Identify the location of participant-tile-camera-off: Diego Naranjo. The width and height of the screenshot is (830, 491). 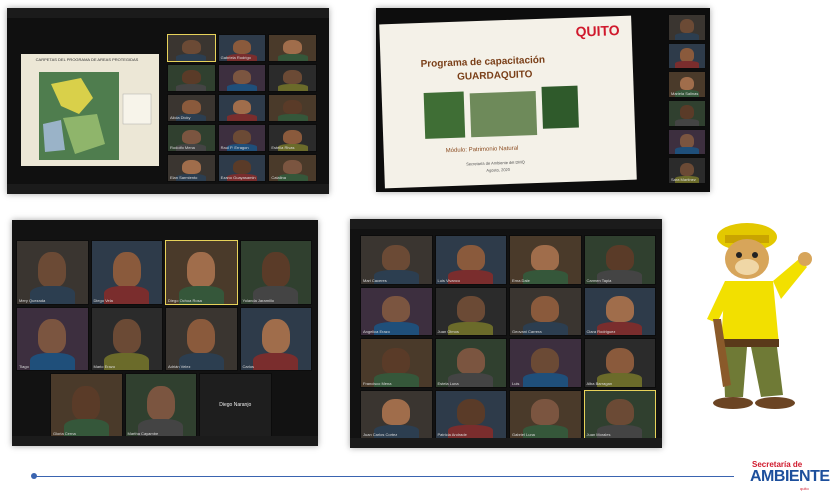
(235, 405).